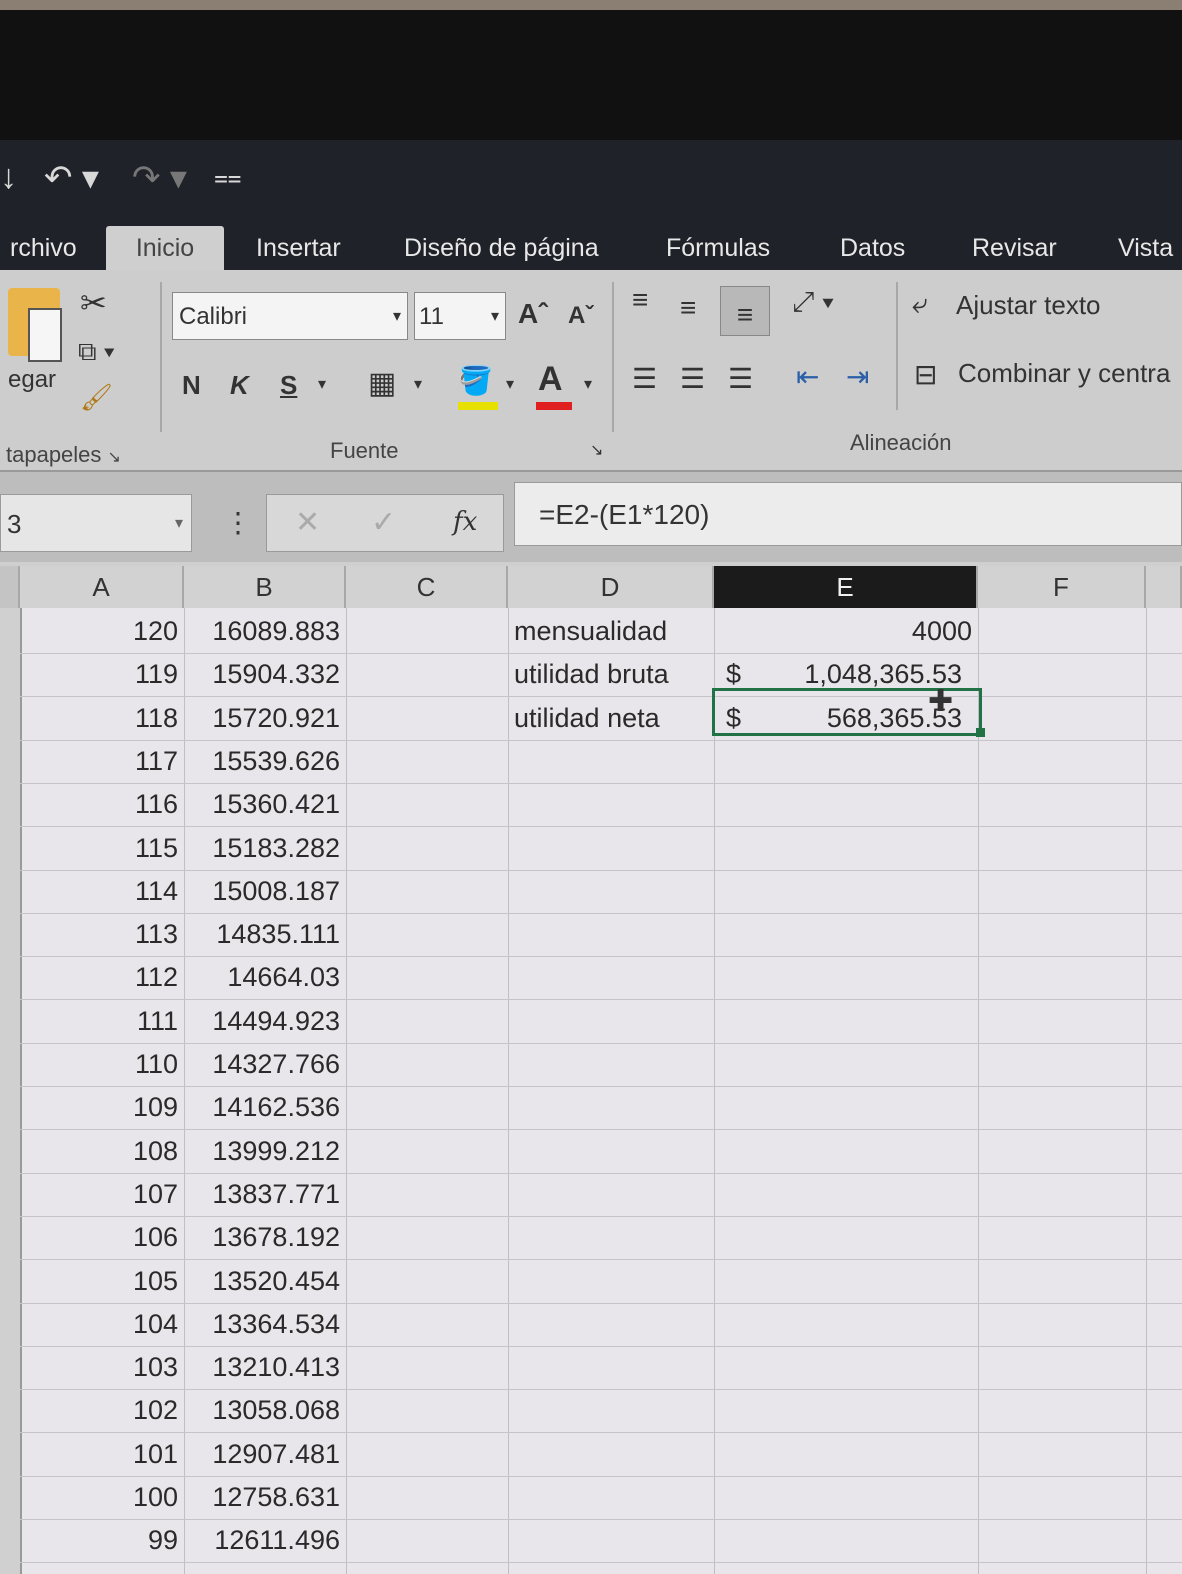  Describe the element at coordinates (418, 384) in the screenshot. I see `borders-dropdown-icon: ▾` at that location.